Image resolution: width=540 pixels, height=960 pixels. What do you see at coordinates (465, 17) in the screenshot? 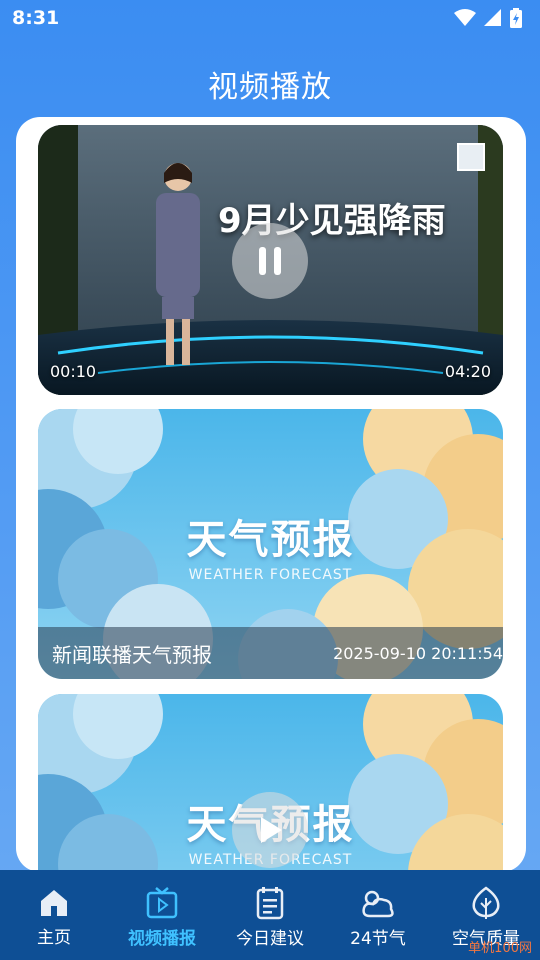
I see `wifi-icon` at bounding box center [465, 17].